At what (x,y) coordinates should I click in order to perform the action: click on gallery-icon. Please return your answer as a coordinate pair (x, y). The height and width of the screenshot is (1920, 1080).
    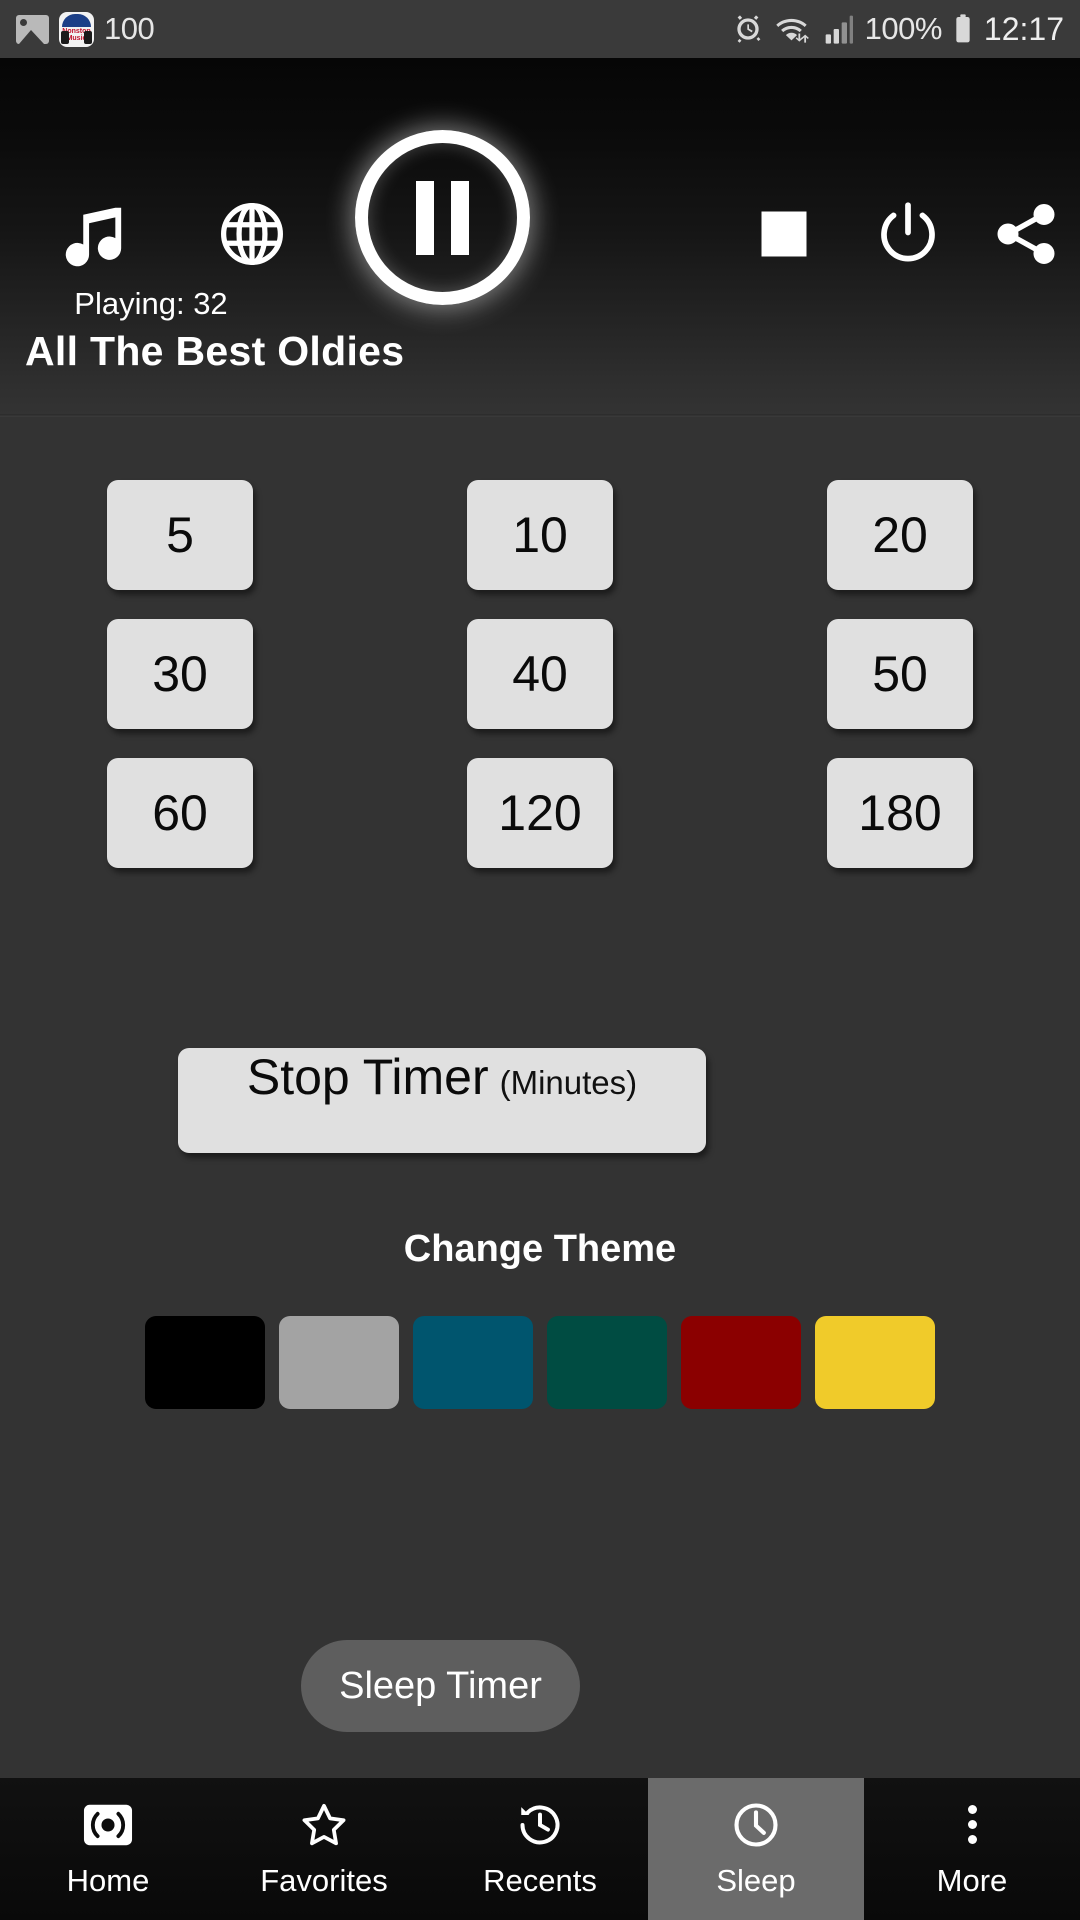
    Looking at the image, I should click on (32, 29).